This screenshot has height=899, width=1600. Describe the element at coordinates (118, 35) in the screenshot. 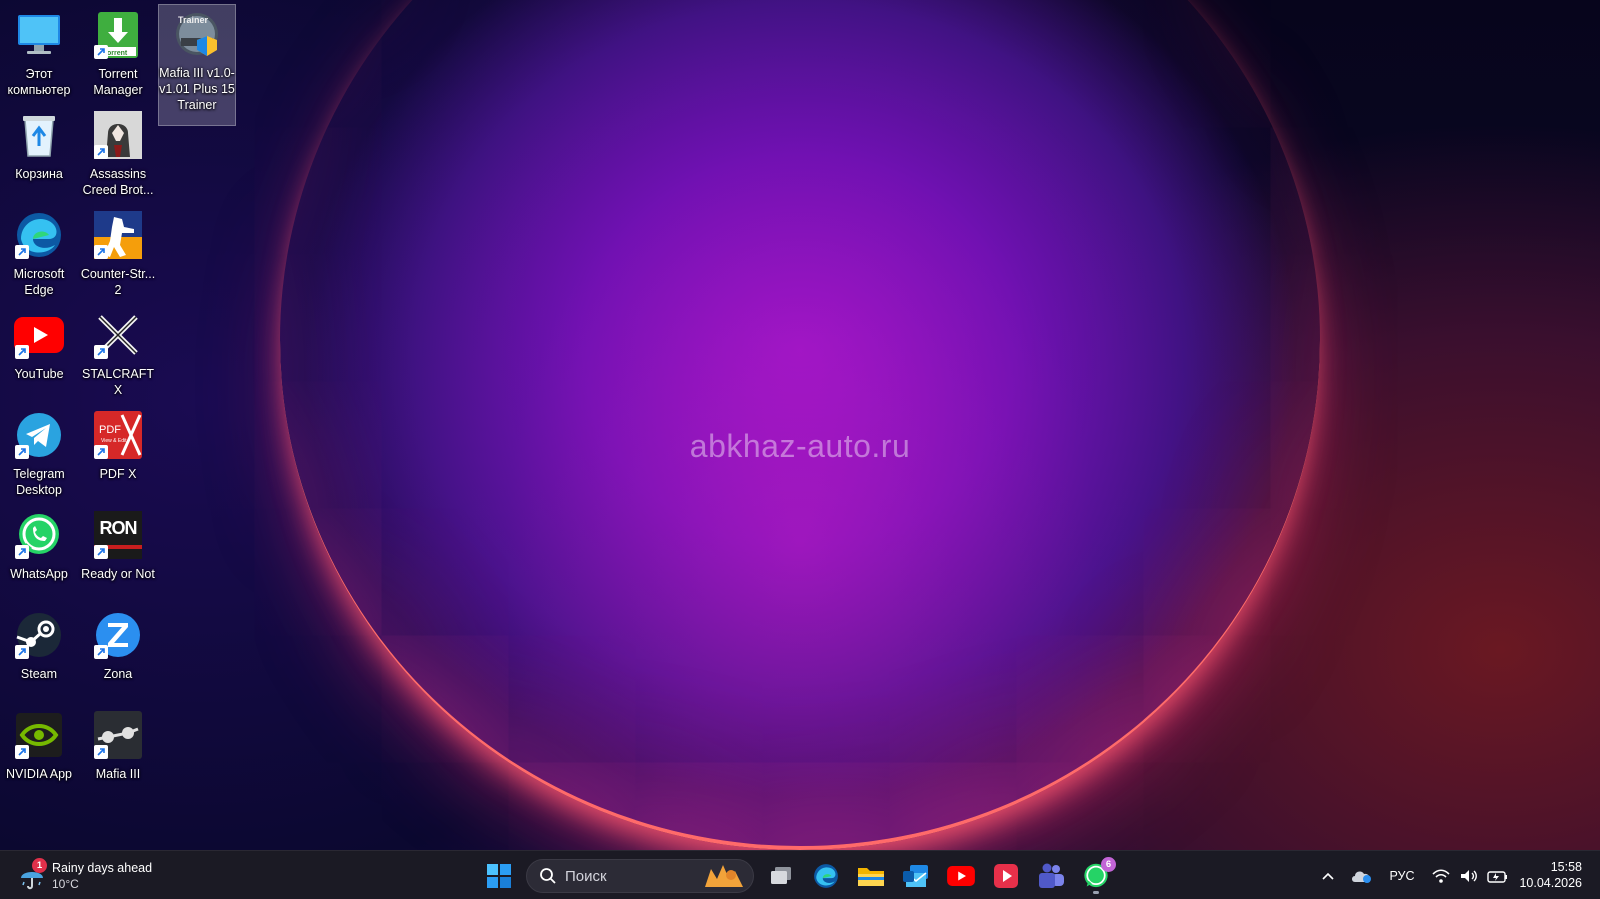

I see `torrent-icon: orrent` at that location.